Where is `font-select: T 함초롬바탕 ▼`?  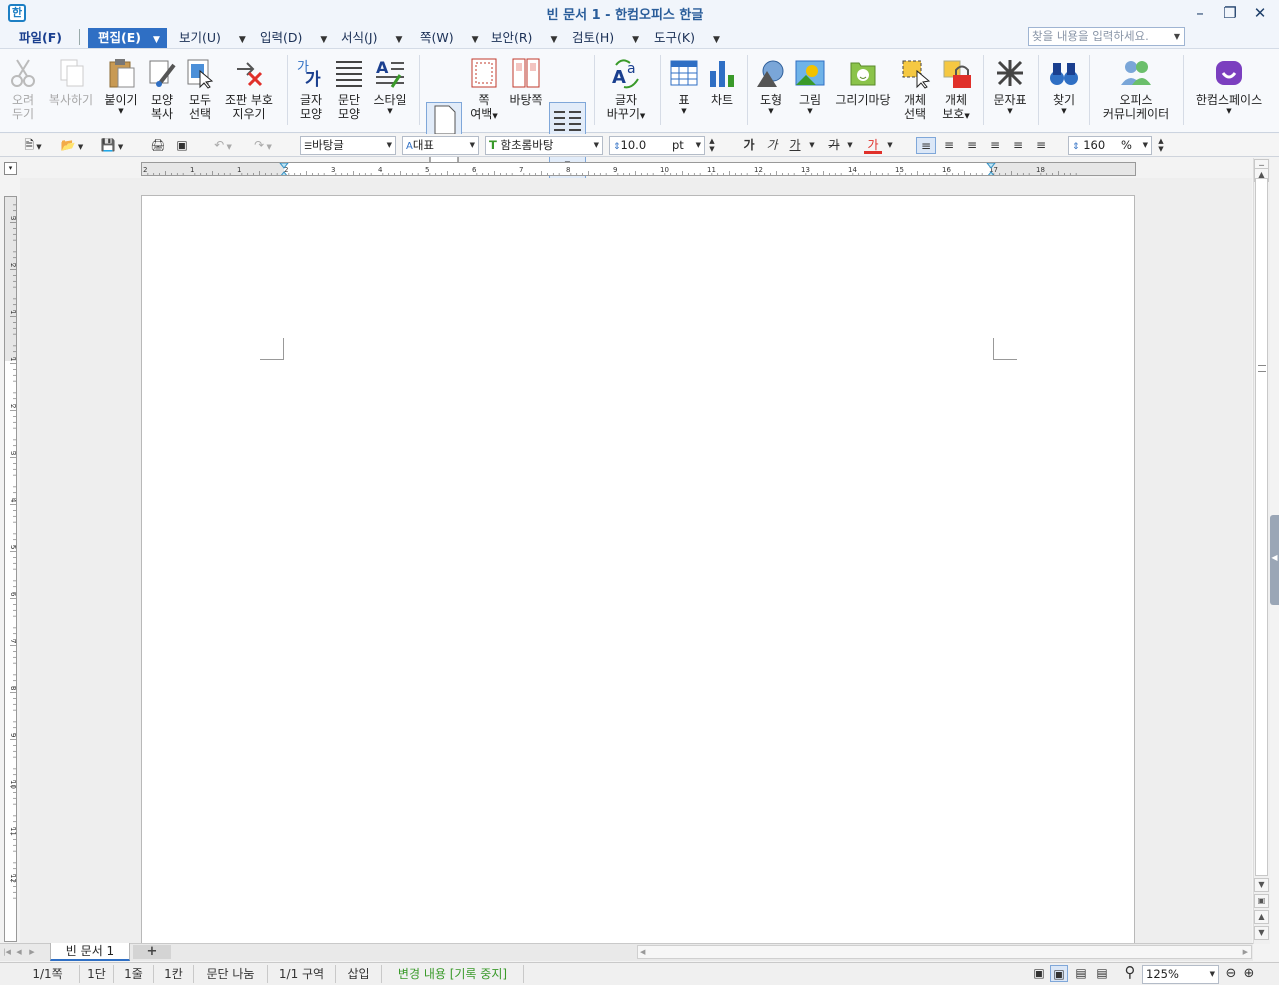
font-select: T 함초롬바탕 ▼ is located at coordinates (544, 145).